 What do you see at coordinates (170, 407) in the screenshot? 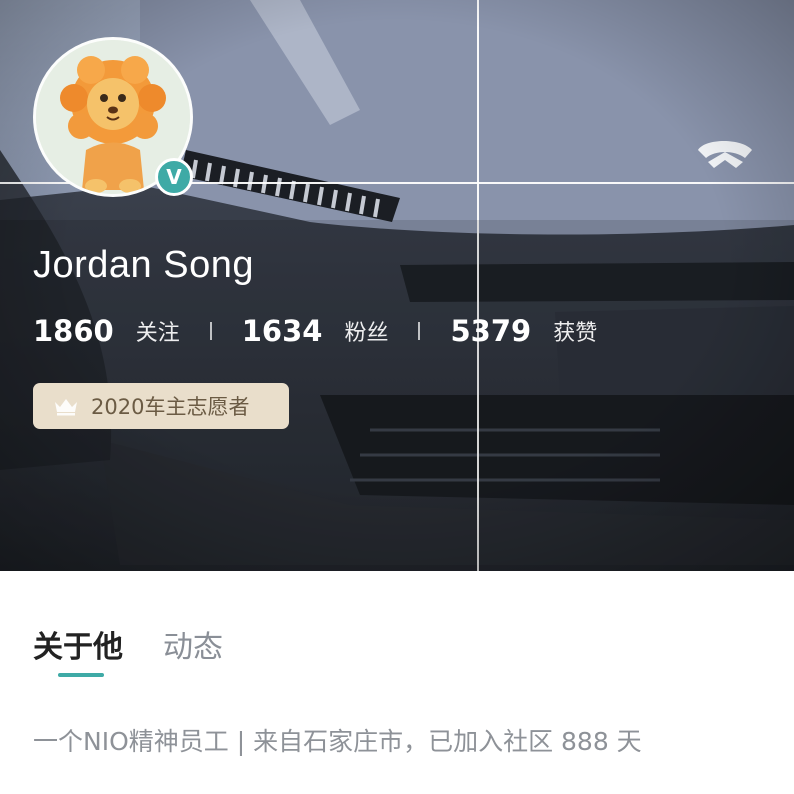
I see `badge-label: 2020车主志愿者` at bounding box center [170, 407].